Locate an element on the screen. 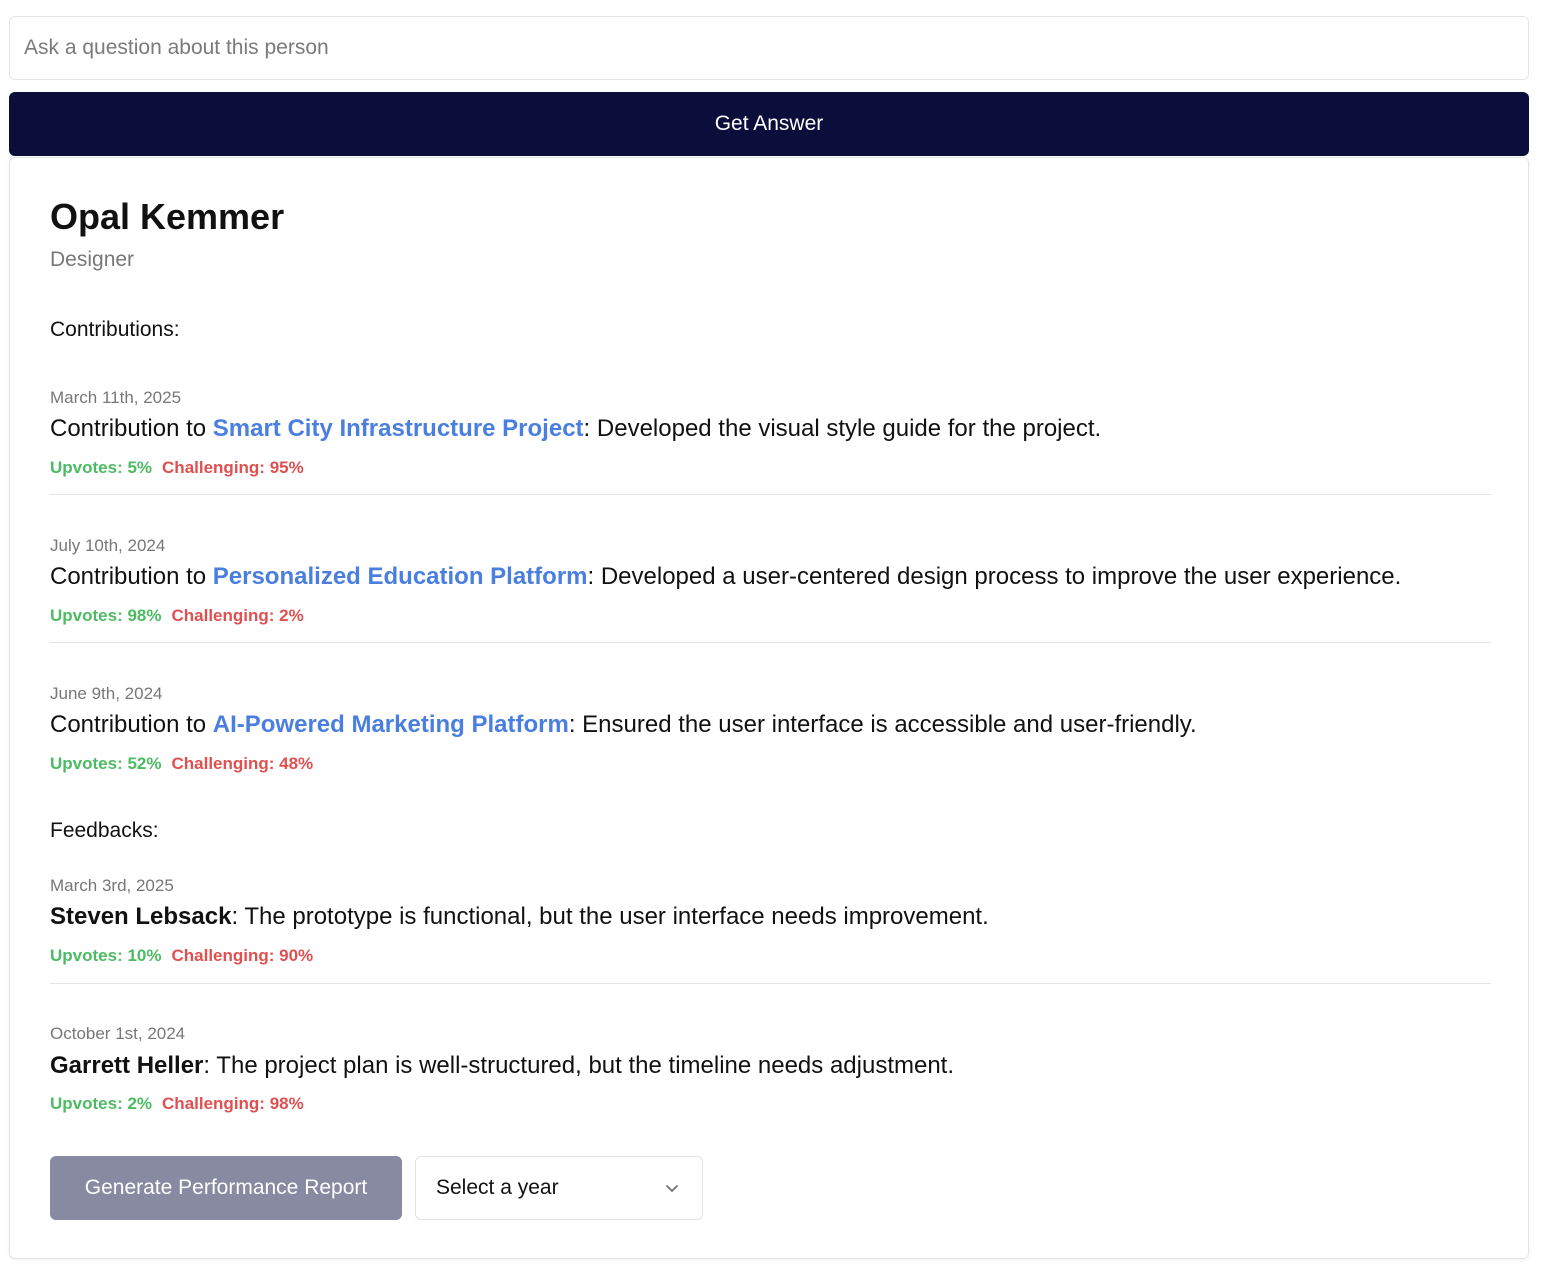 Image resolution: width=1548 pixels, height=1274 pixels. project-link: AI-Powered Marketing Platform is located at coordinates (391, 724).